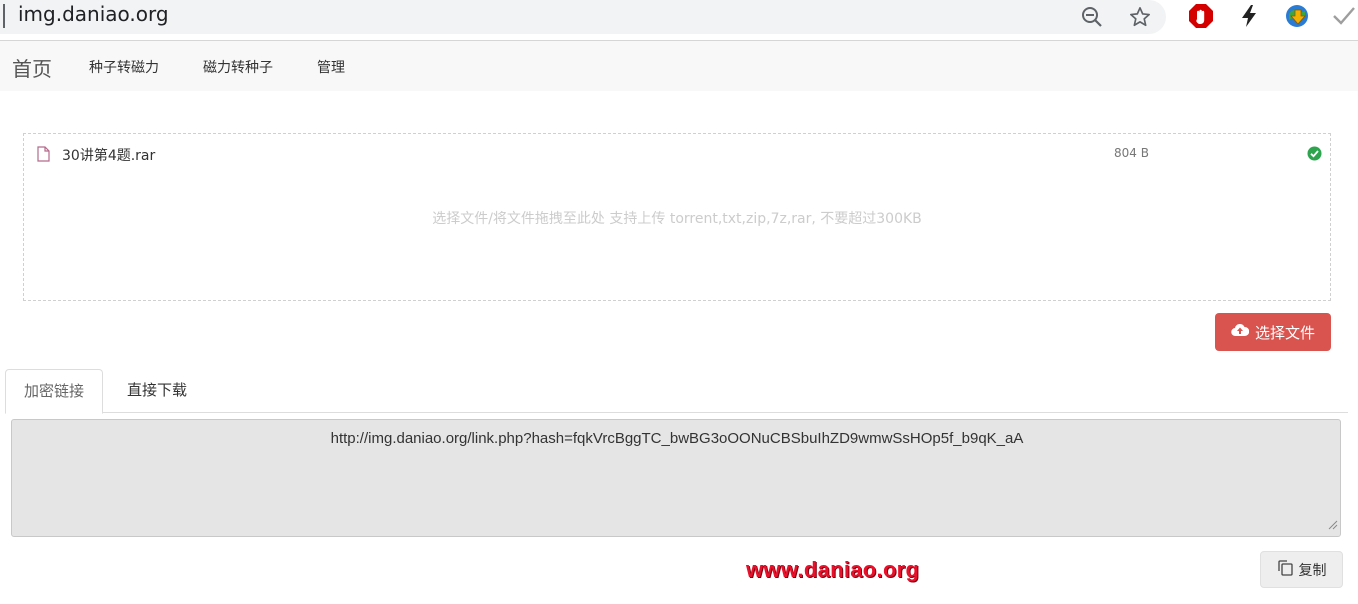  What do you see at coordinates (157, 390) in the screenshot?
I see `tab-direct-download: 直接下载` at bounding box center [157, 390].